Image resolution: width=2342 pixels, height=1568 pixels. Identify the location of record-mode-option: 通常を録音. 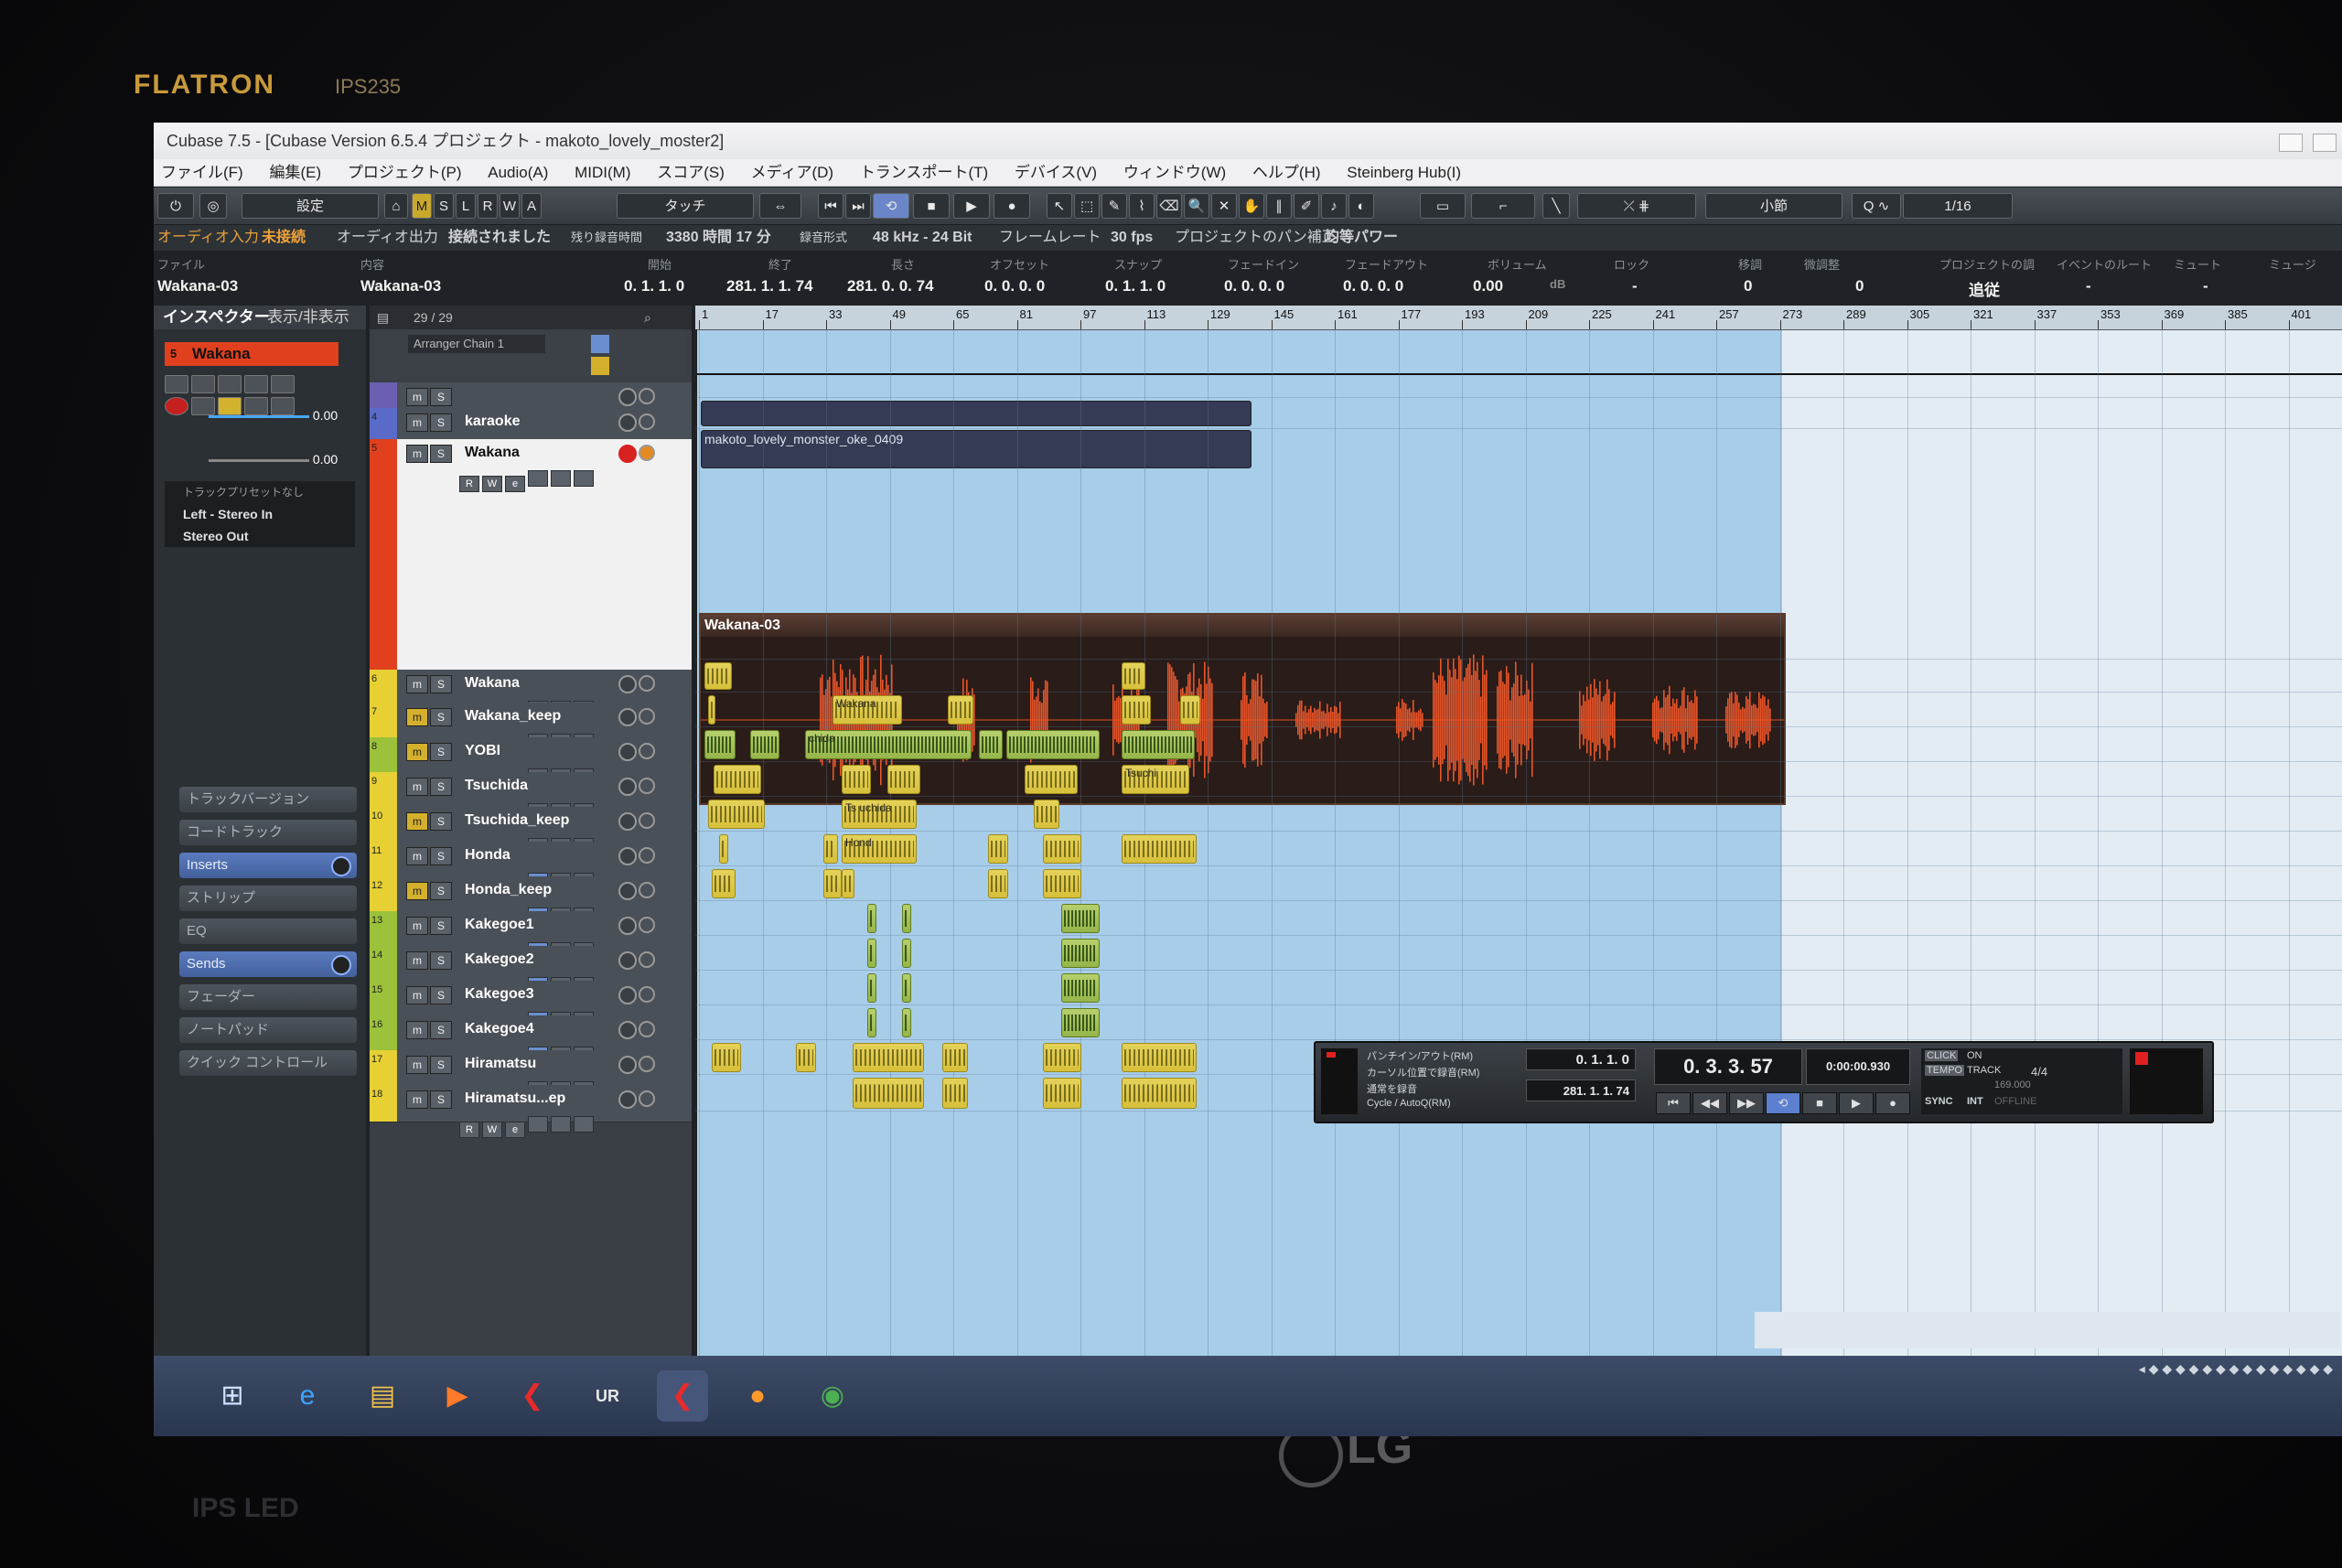
(1392, 1088).